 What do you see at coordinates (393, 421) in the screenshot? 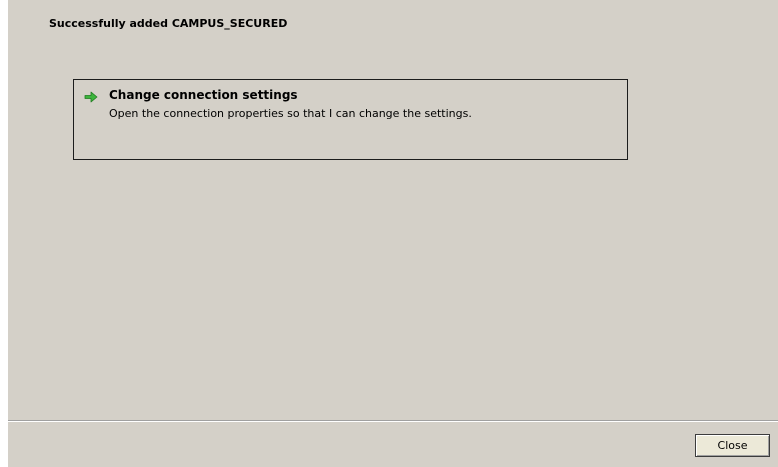
I see `footer-separator` at bounding box center [393, 421].